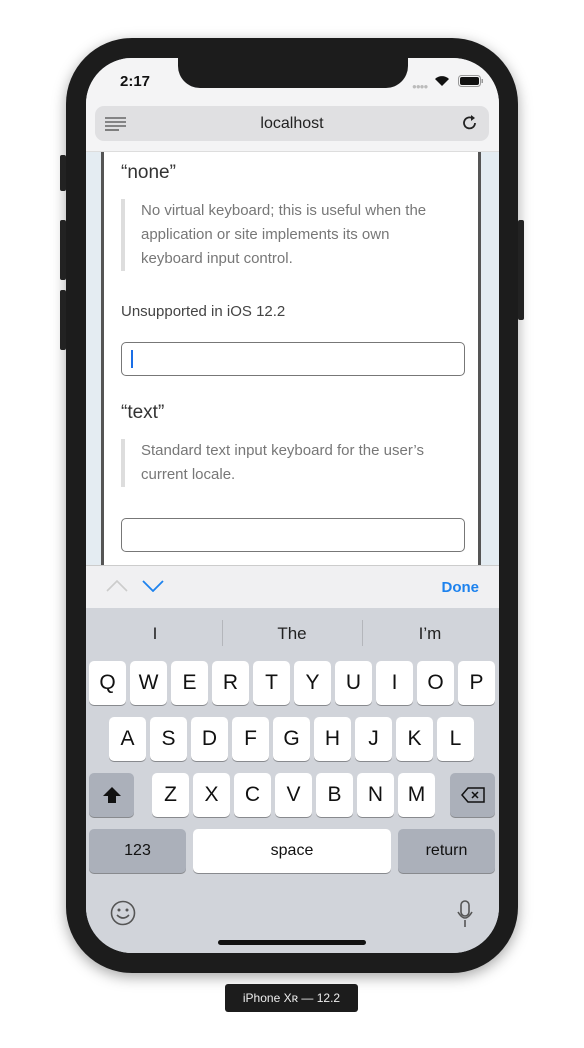 This screenshot has height=1048, width=584. I want to click on key-o: O, so click(435, 683).